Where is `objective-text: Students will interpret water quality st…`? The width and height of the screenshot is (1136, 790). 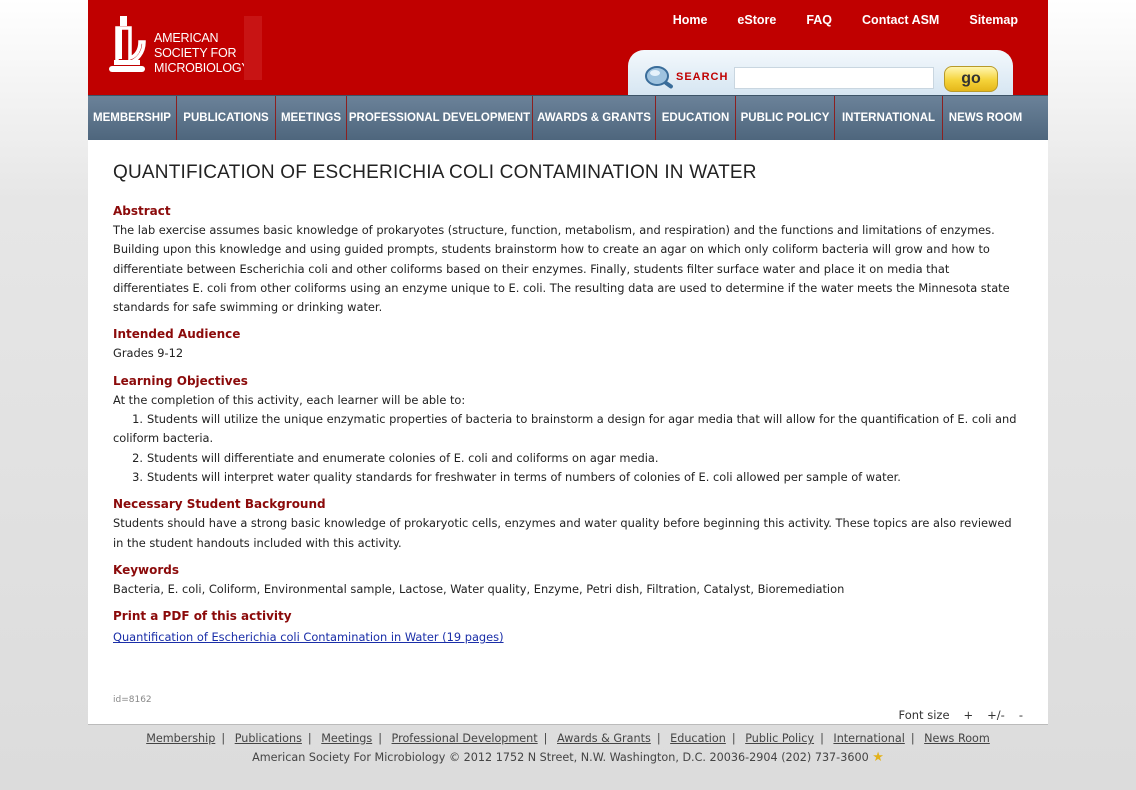 objective-text: Students will interpret water quality st… is located at coordinates (524, 476).